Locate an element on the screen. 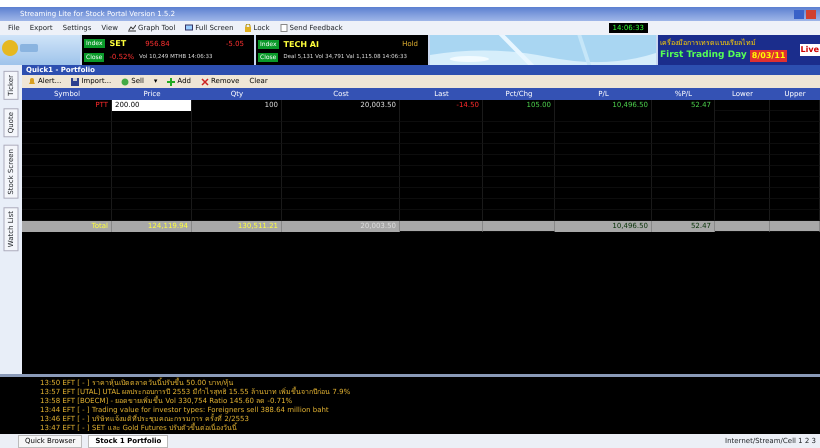  add-icon is located at coordinates (171, 82).